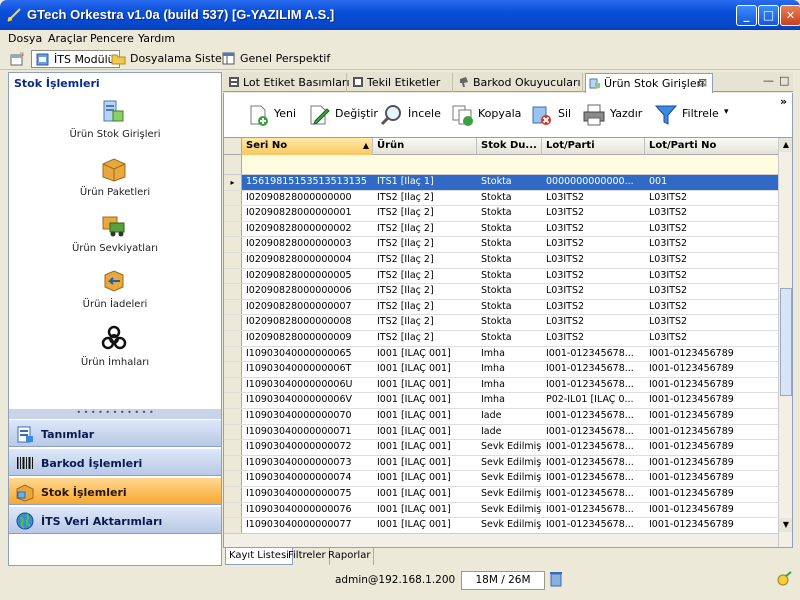  Describe the element at coordinates (410, 115) in the screenshot. I see `inspect-button: İncele` at that location.